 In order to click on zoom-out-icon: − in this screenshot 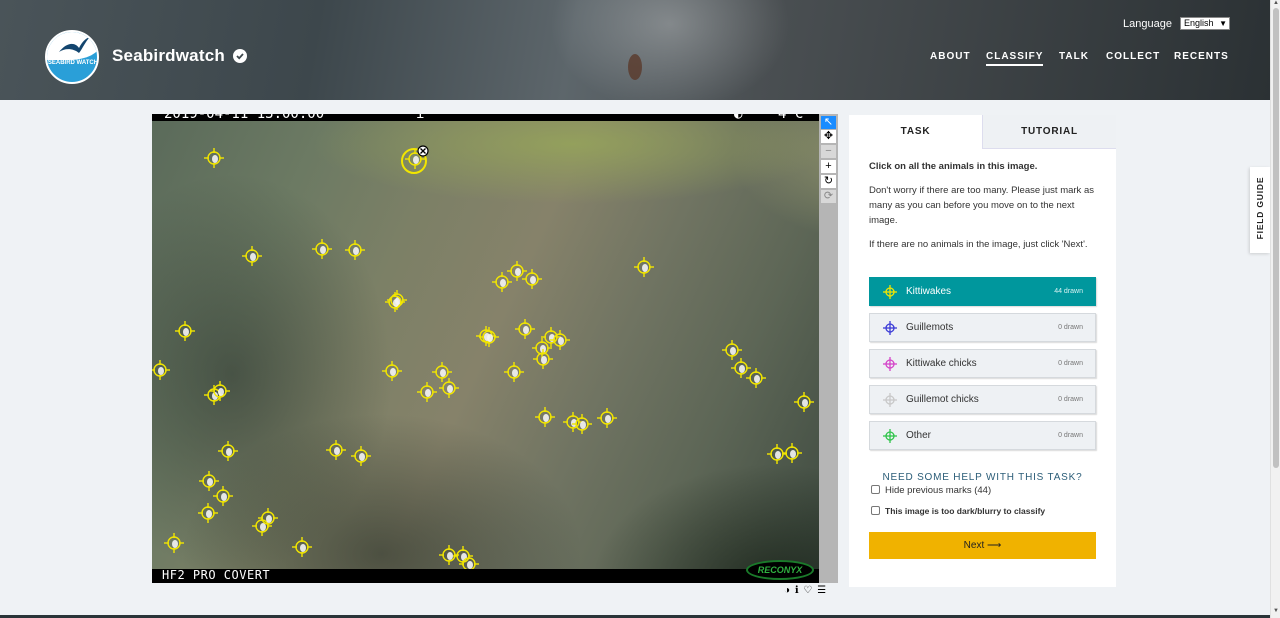, I will do `click(828, 151)`.